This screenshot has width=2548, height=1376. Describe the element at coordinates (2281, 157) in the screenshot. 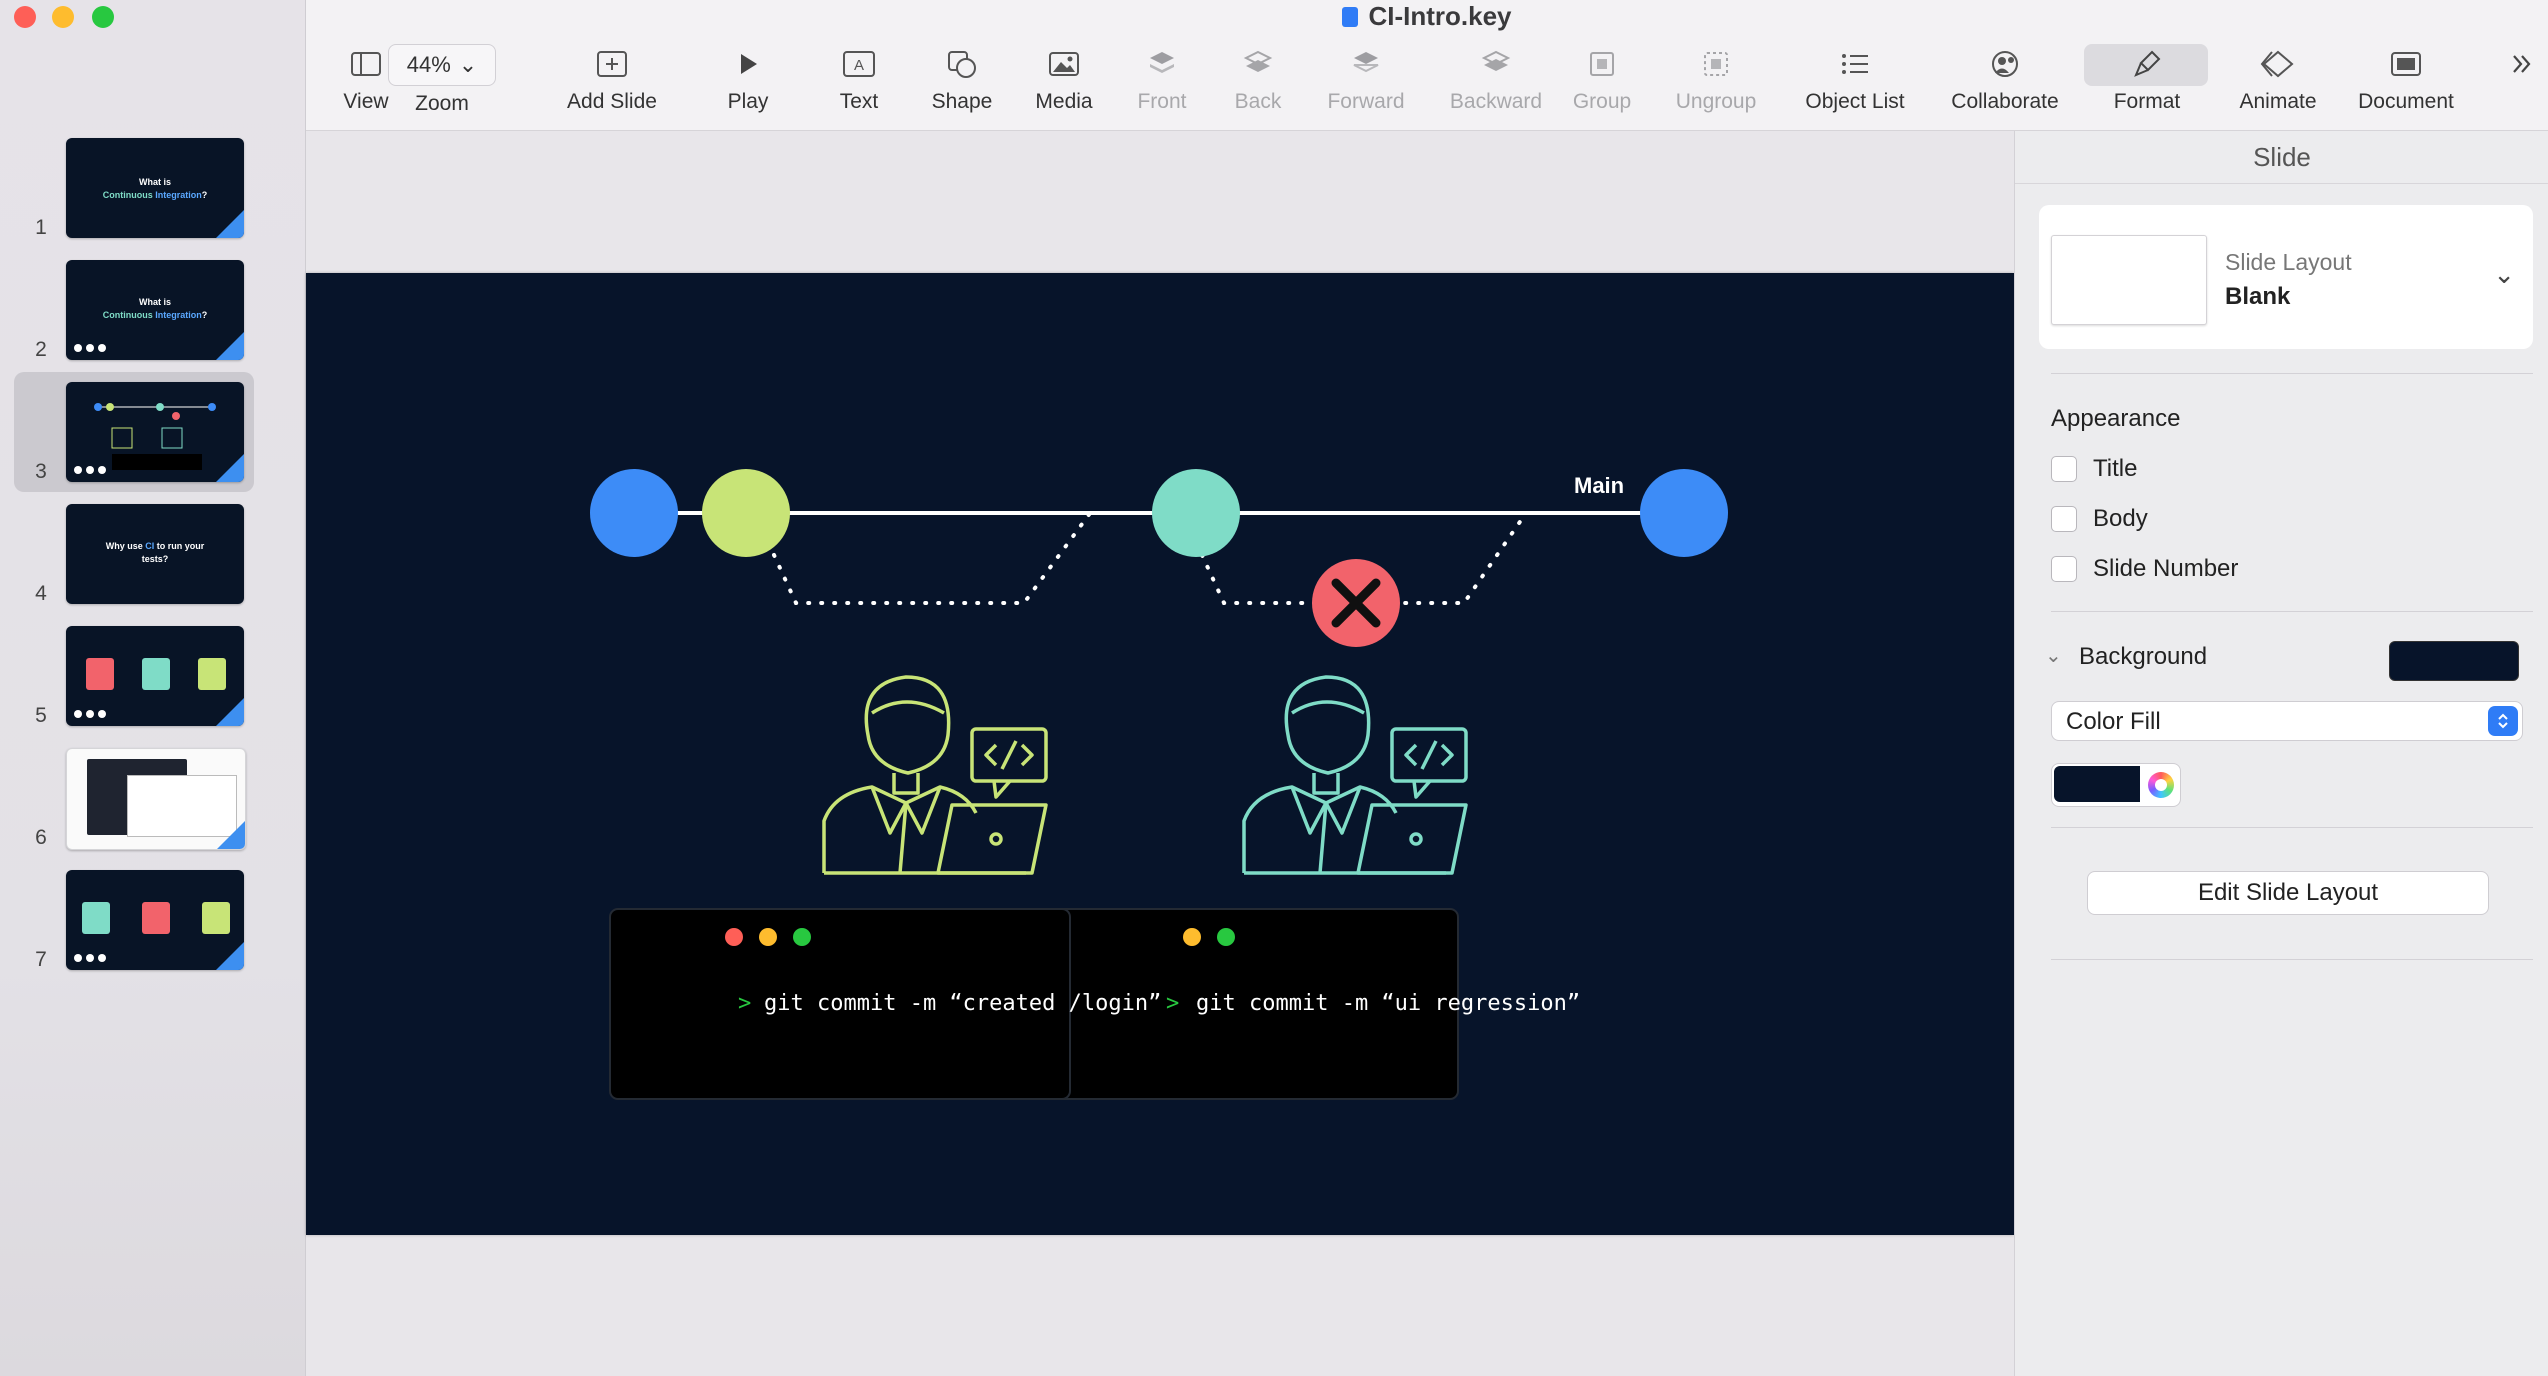

I see `inspector-tab-slide: Slide` at that location.